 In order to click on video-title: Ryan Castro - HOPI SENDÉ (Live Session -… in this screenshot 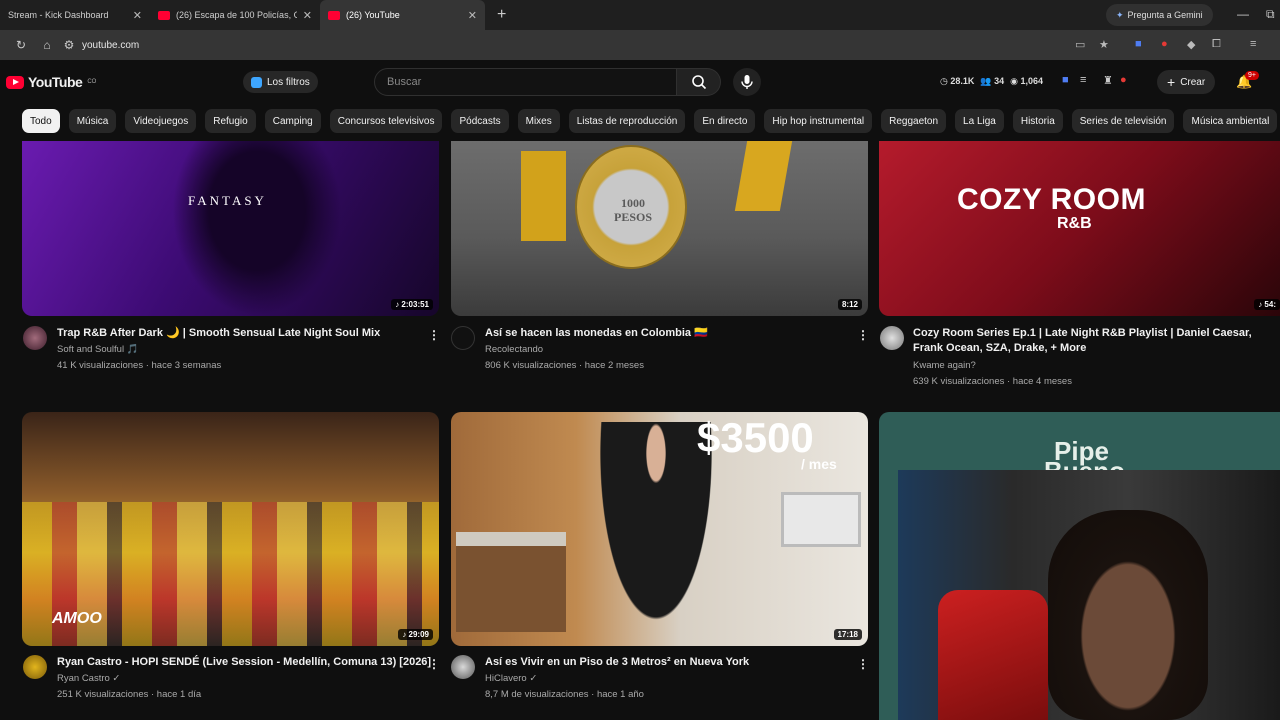, I will do `click(244, 662)`.